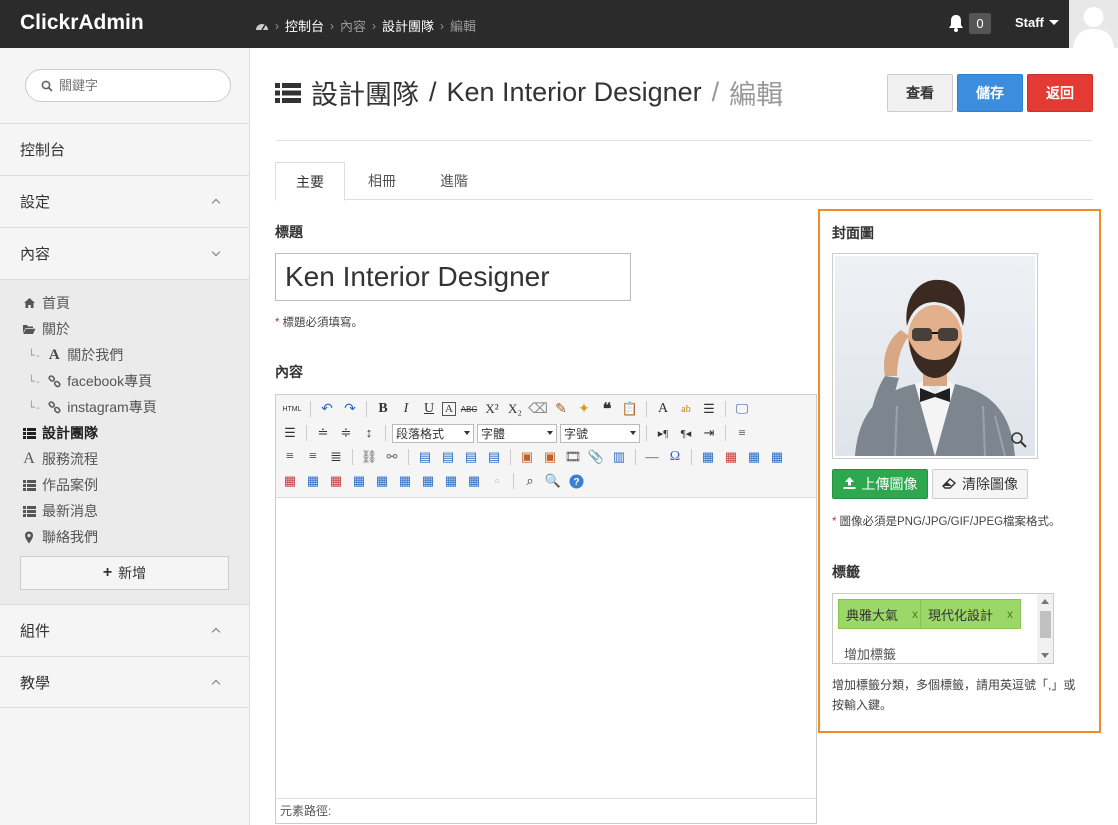  I want to click on split-cells-icon: ▦, so click(428, 481).